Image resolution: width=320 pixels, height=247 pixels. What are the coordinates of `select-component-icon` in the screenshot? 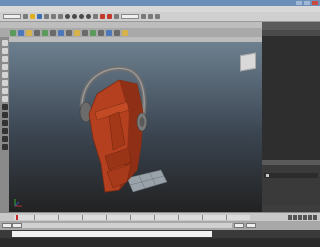 It's located at (60, 16).